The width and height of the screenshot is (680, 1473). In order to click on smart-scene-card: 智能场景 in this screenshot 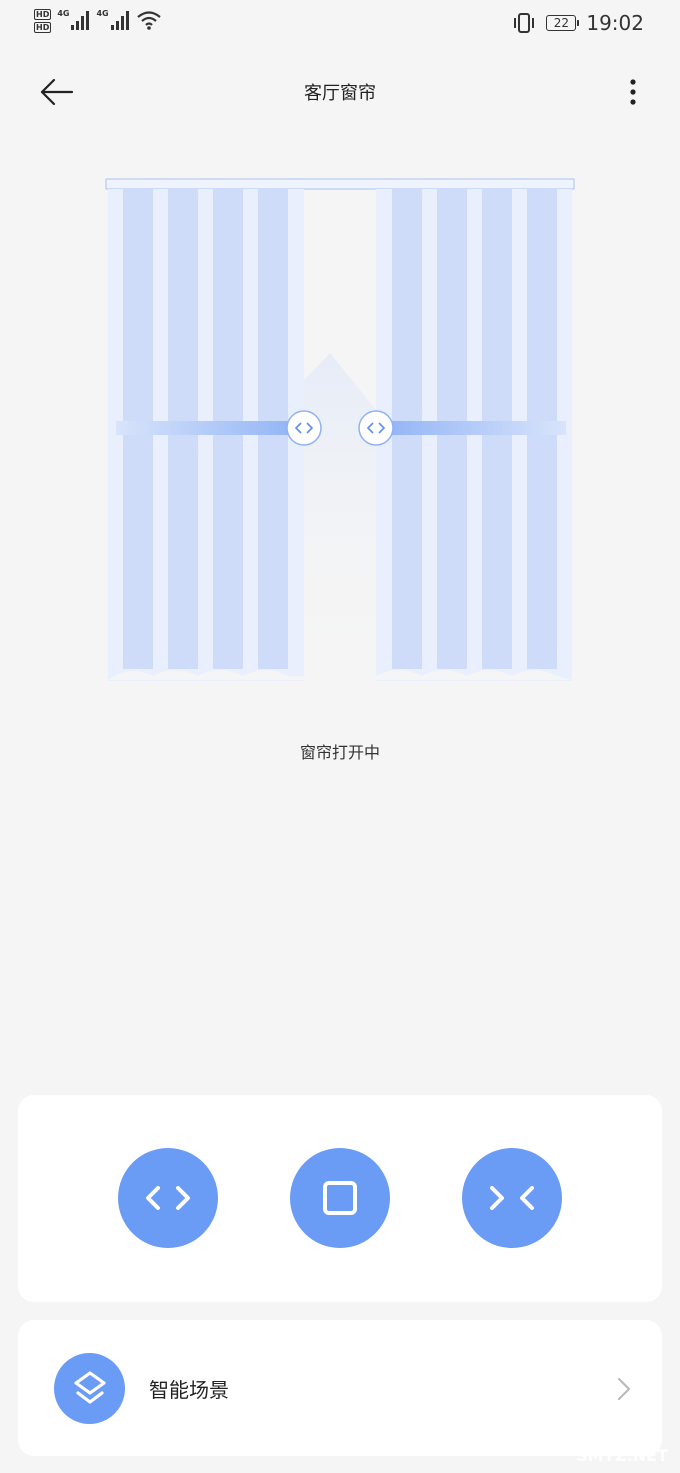, I will do `click(340, 1388)`.